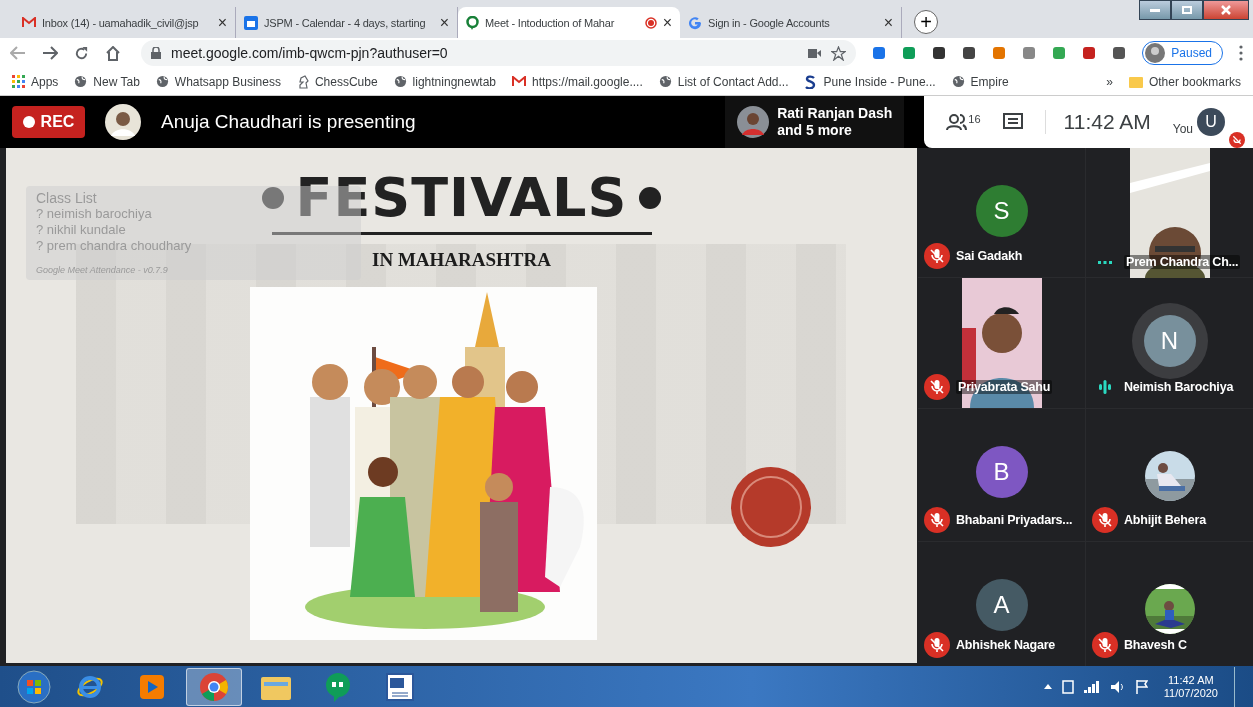 This screenshot has width=1253, height=707. Describe the element at coordinates (989, 256) in the screenshot. I see `participant-name: Sai Gadakh` at that location.